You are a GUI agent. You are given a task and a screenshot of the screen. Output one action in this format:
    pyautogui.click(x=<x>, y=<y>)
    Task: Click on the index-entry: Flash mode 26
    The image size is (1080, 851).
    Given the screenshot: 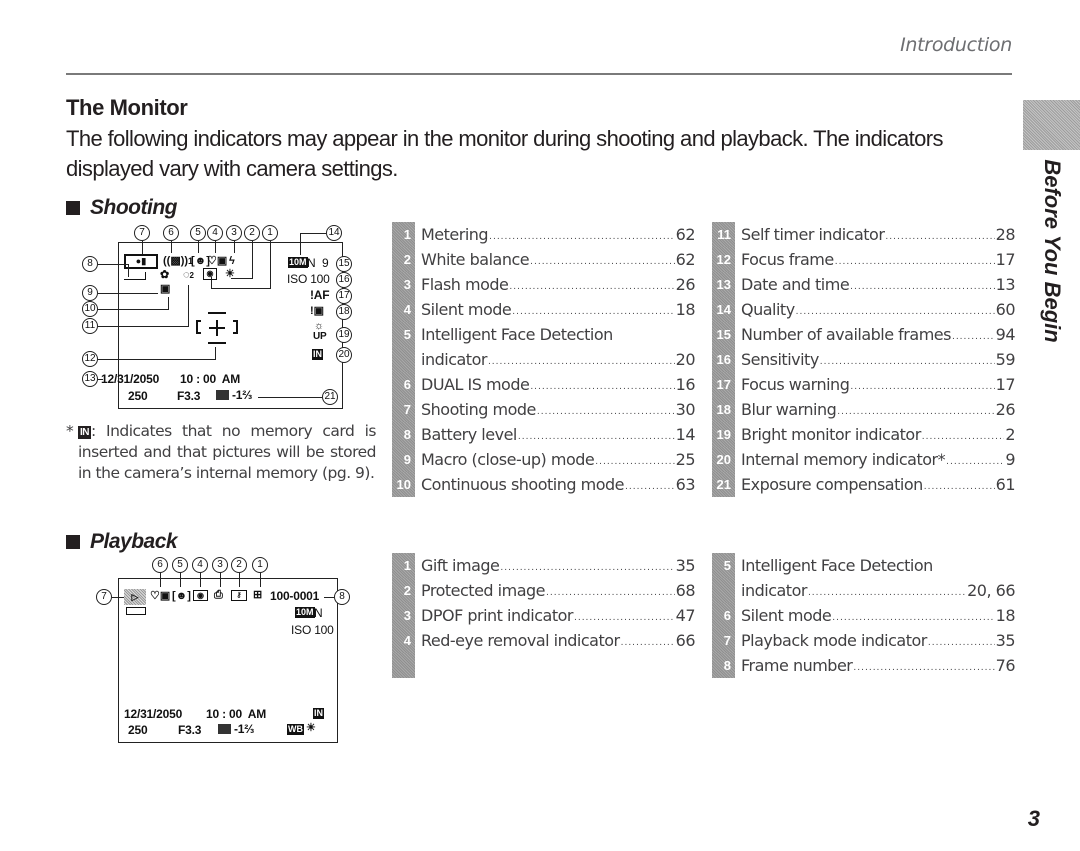 What is the action you would take?
    pyautogui.click(x=558, y=284)
    